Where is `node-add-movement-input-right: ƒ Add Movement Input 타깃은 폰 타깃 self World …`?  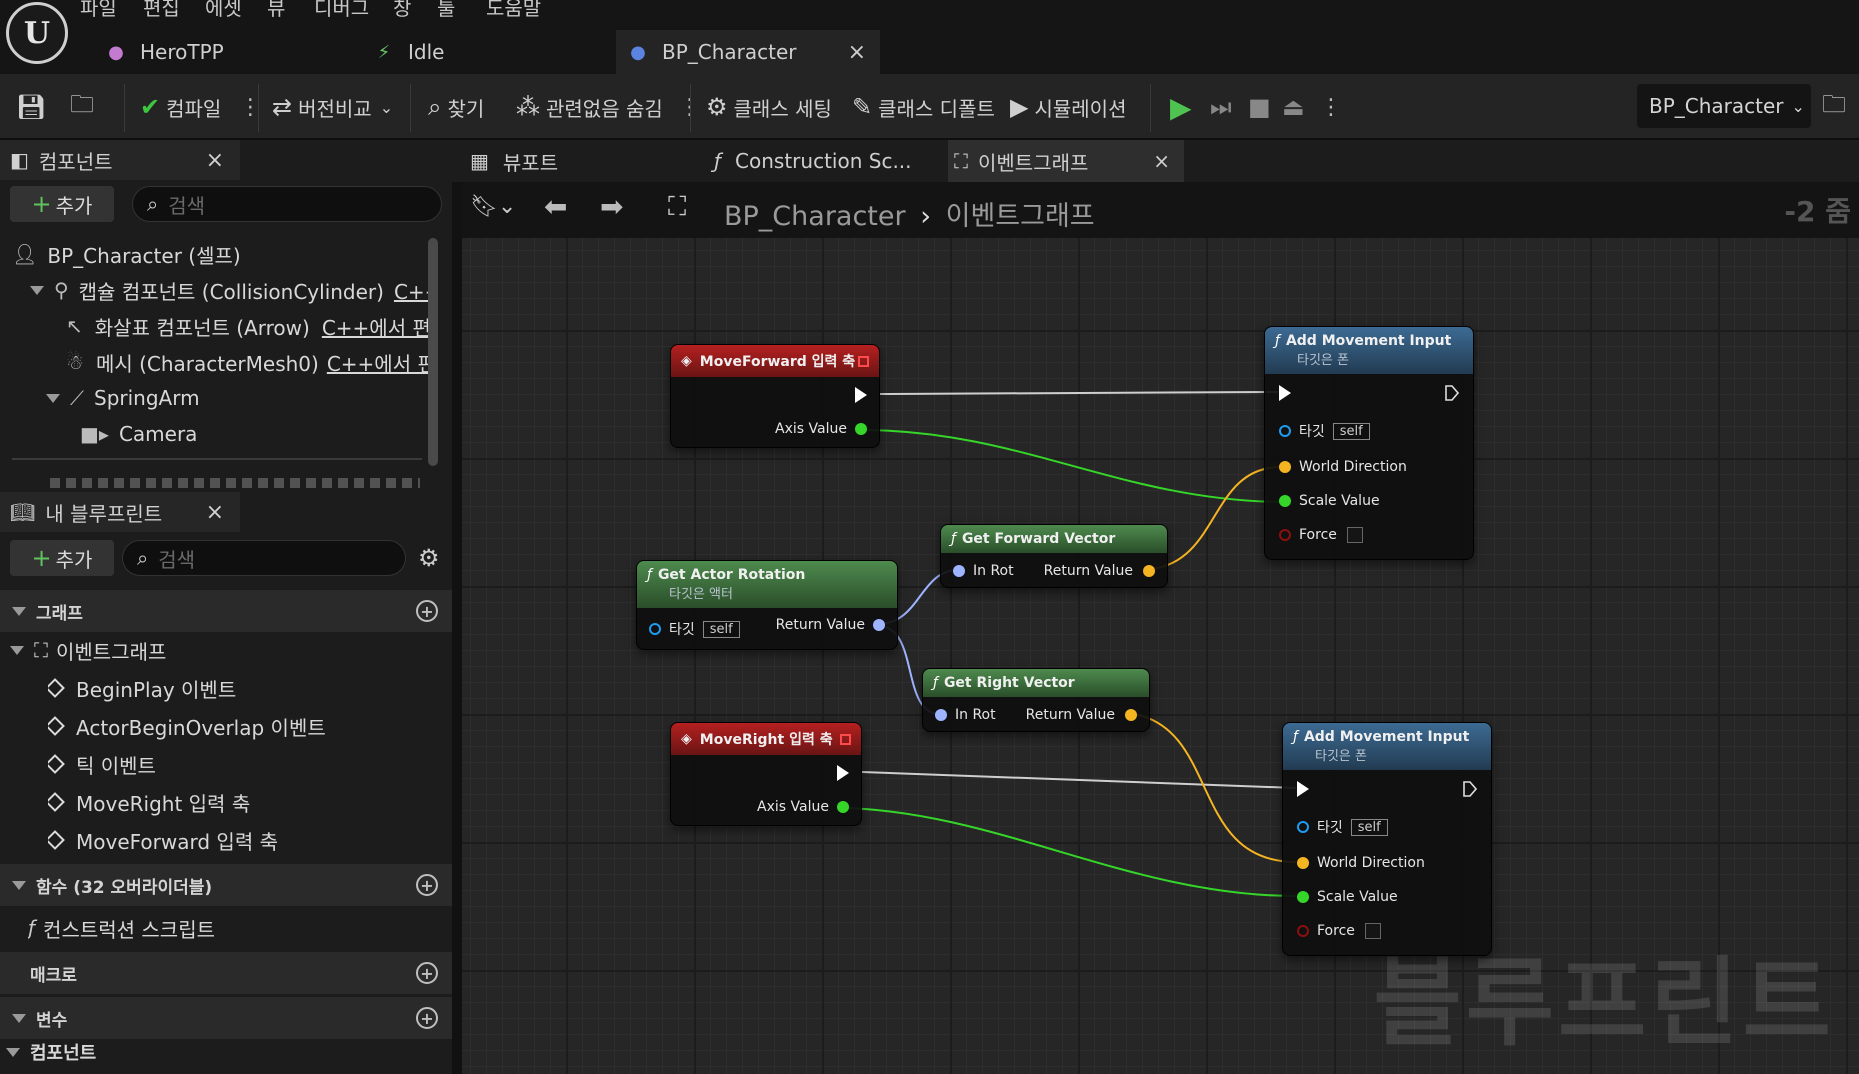 node-add-movement-input-right: ƒ Add Movement Input 타깃은 폰 타깃 self World … is located at coordinates (1387, 839).